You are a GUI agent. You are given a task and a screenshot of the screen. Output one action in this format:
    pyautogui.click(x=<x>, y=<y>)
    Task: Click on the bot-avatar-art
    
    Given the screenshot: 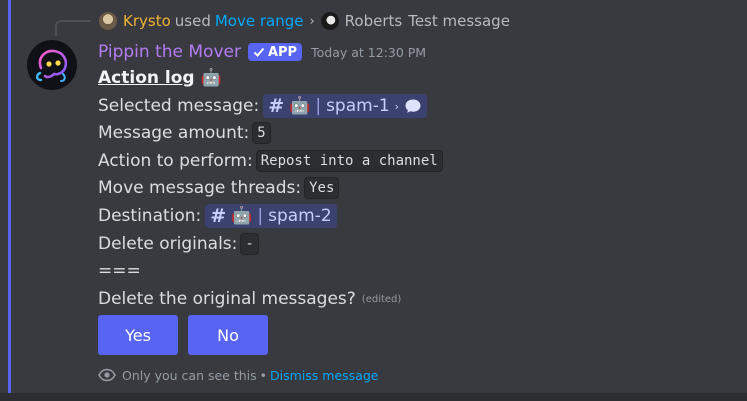 What is the action you would take?
    pyautogui.click(x=51, y=65)
    